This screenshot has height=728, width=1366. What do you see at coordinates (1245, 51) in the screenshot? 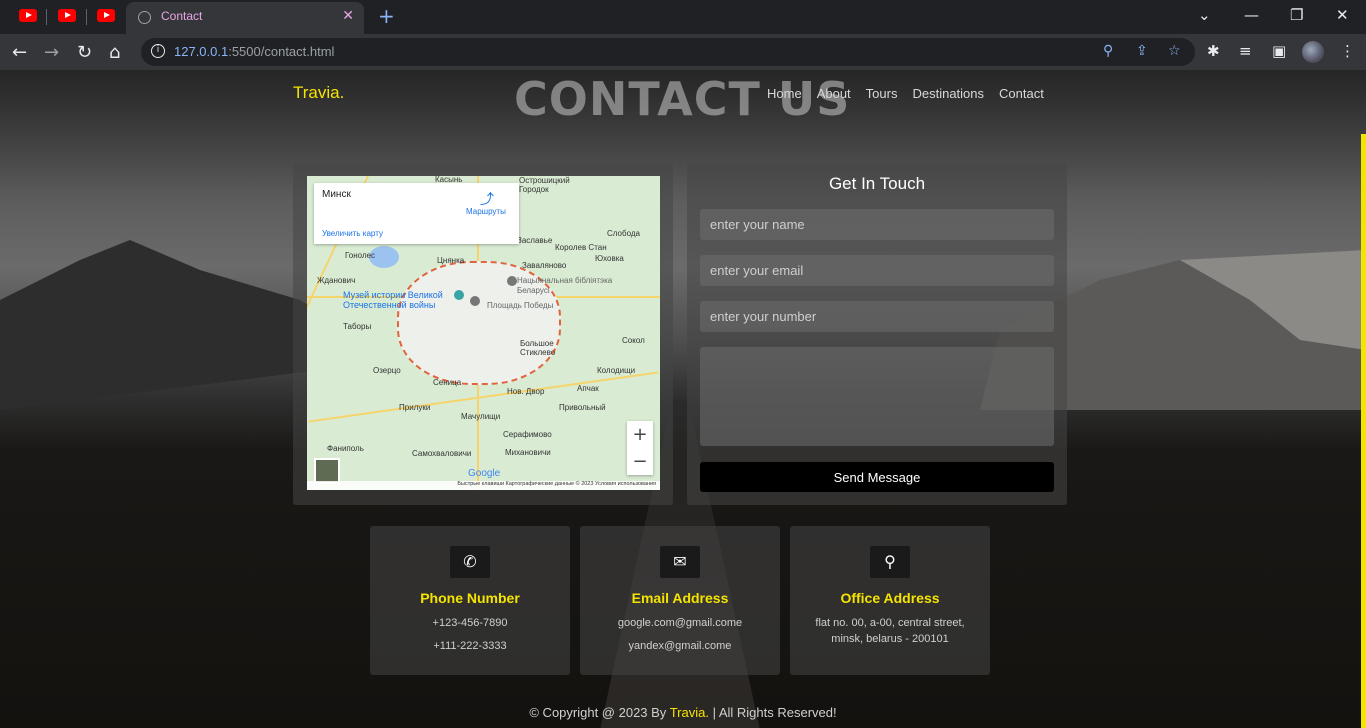
I see `media-control-icon: ≡` at bounding box center [1245, 51].